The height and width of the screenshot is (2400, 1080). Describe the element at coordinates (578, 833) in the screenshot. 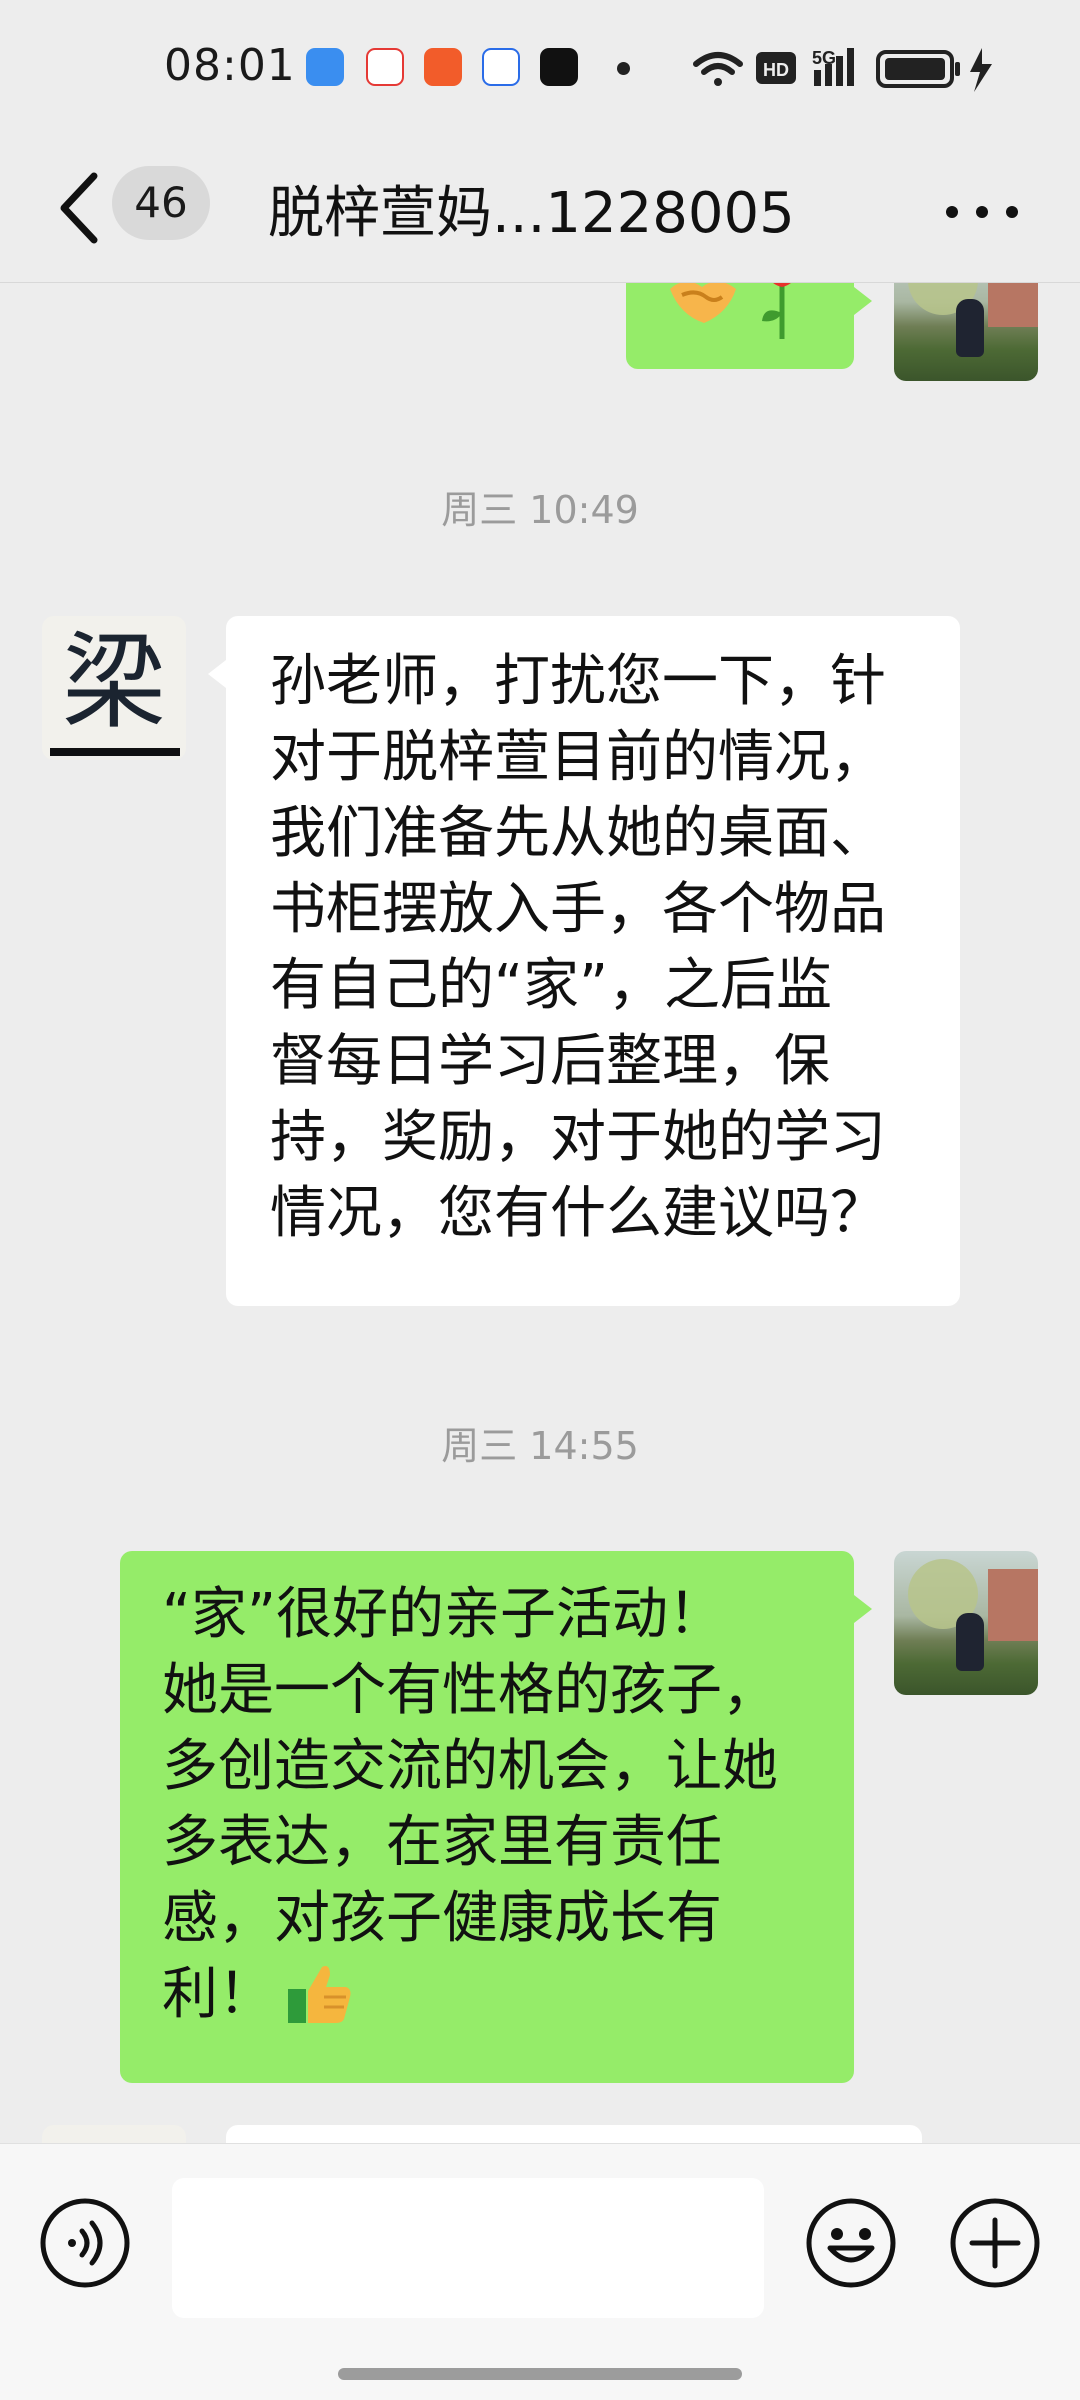

I see `message-line: 我们准备先从她的桌面、` at that location.